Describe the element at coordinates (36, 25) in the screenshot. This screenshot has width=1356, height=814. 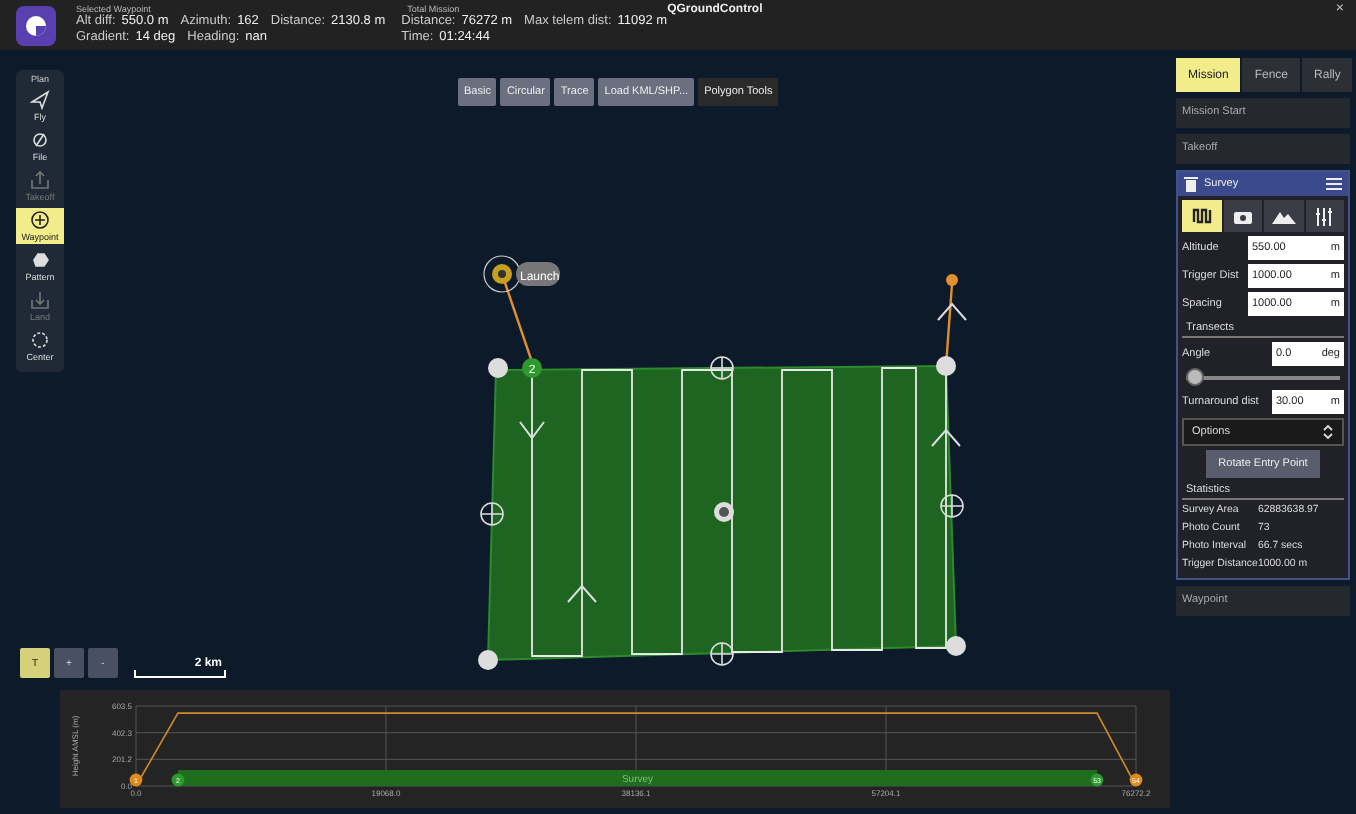
I see `app-logo-icon` at that location.